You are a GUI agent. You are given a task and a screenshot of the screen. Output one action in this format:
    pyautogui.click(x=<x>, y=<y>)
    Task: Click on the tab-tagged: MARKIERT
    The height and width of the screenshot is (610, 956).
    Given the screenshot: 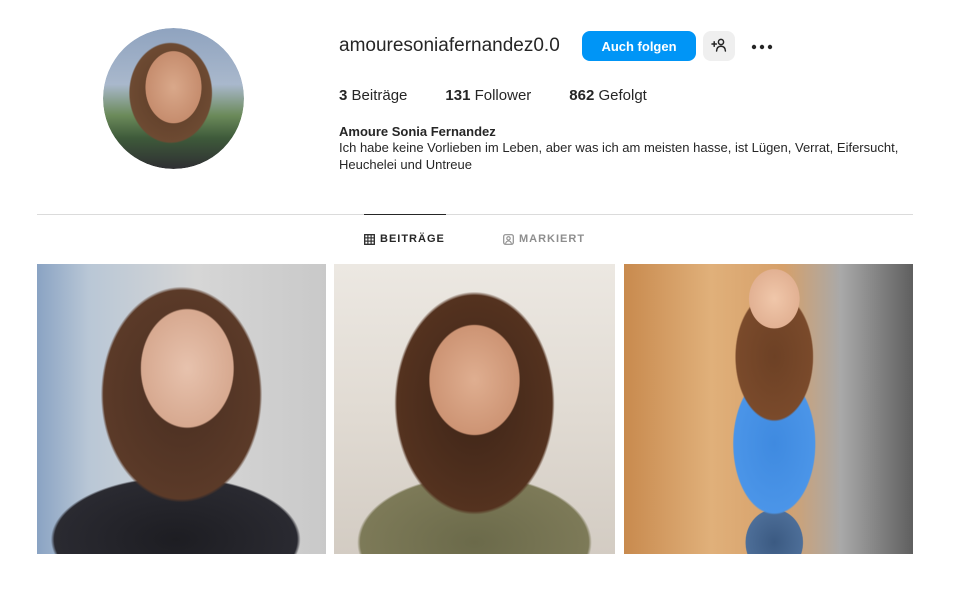 What is the action you would take?
    pyautogui.click(x=544, y=239)
    